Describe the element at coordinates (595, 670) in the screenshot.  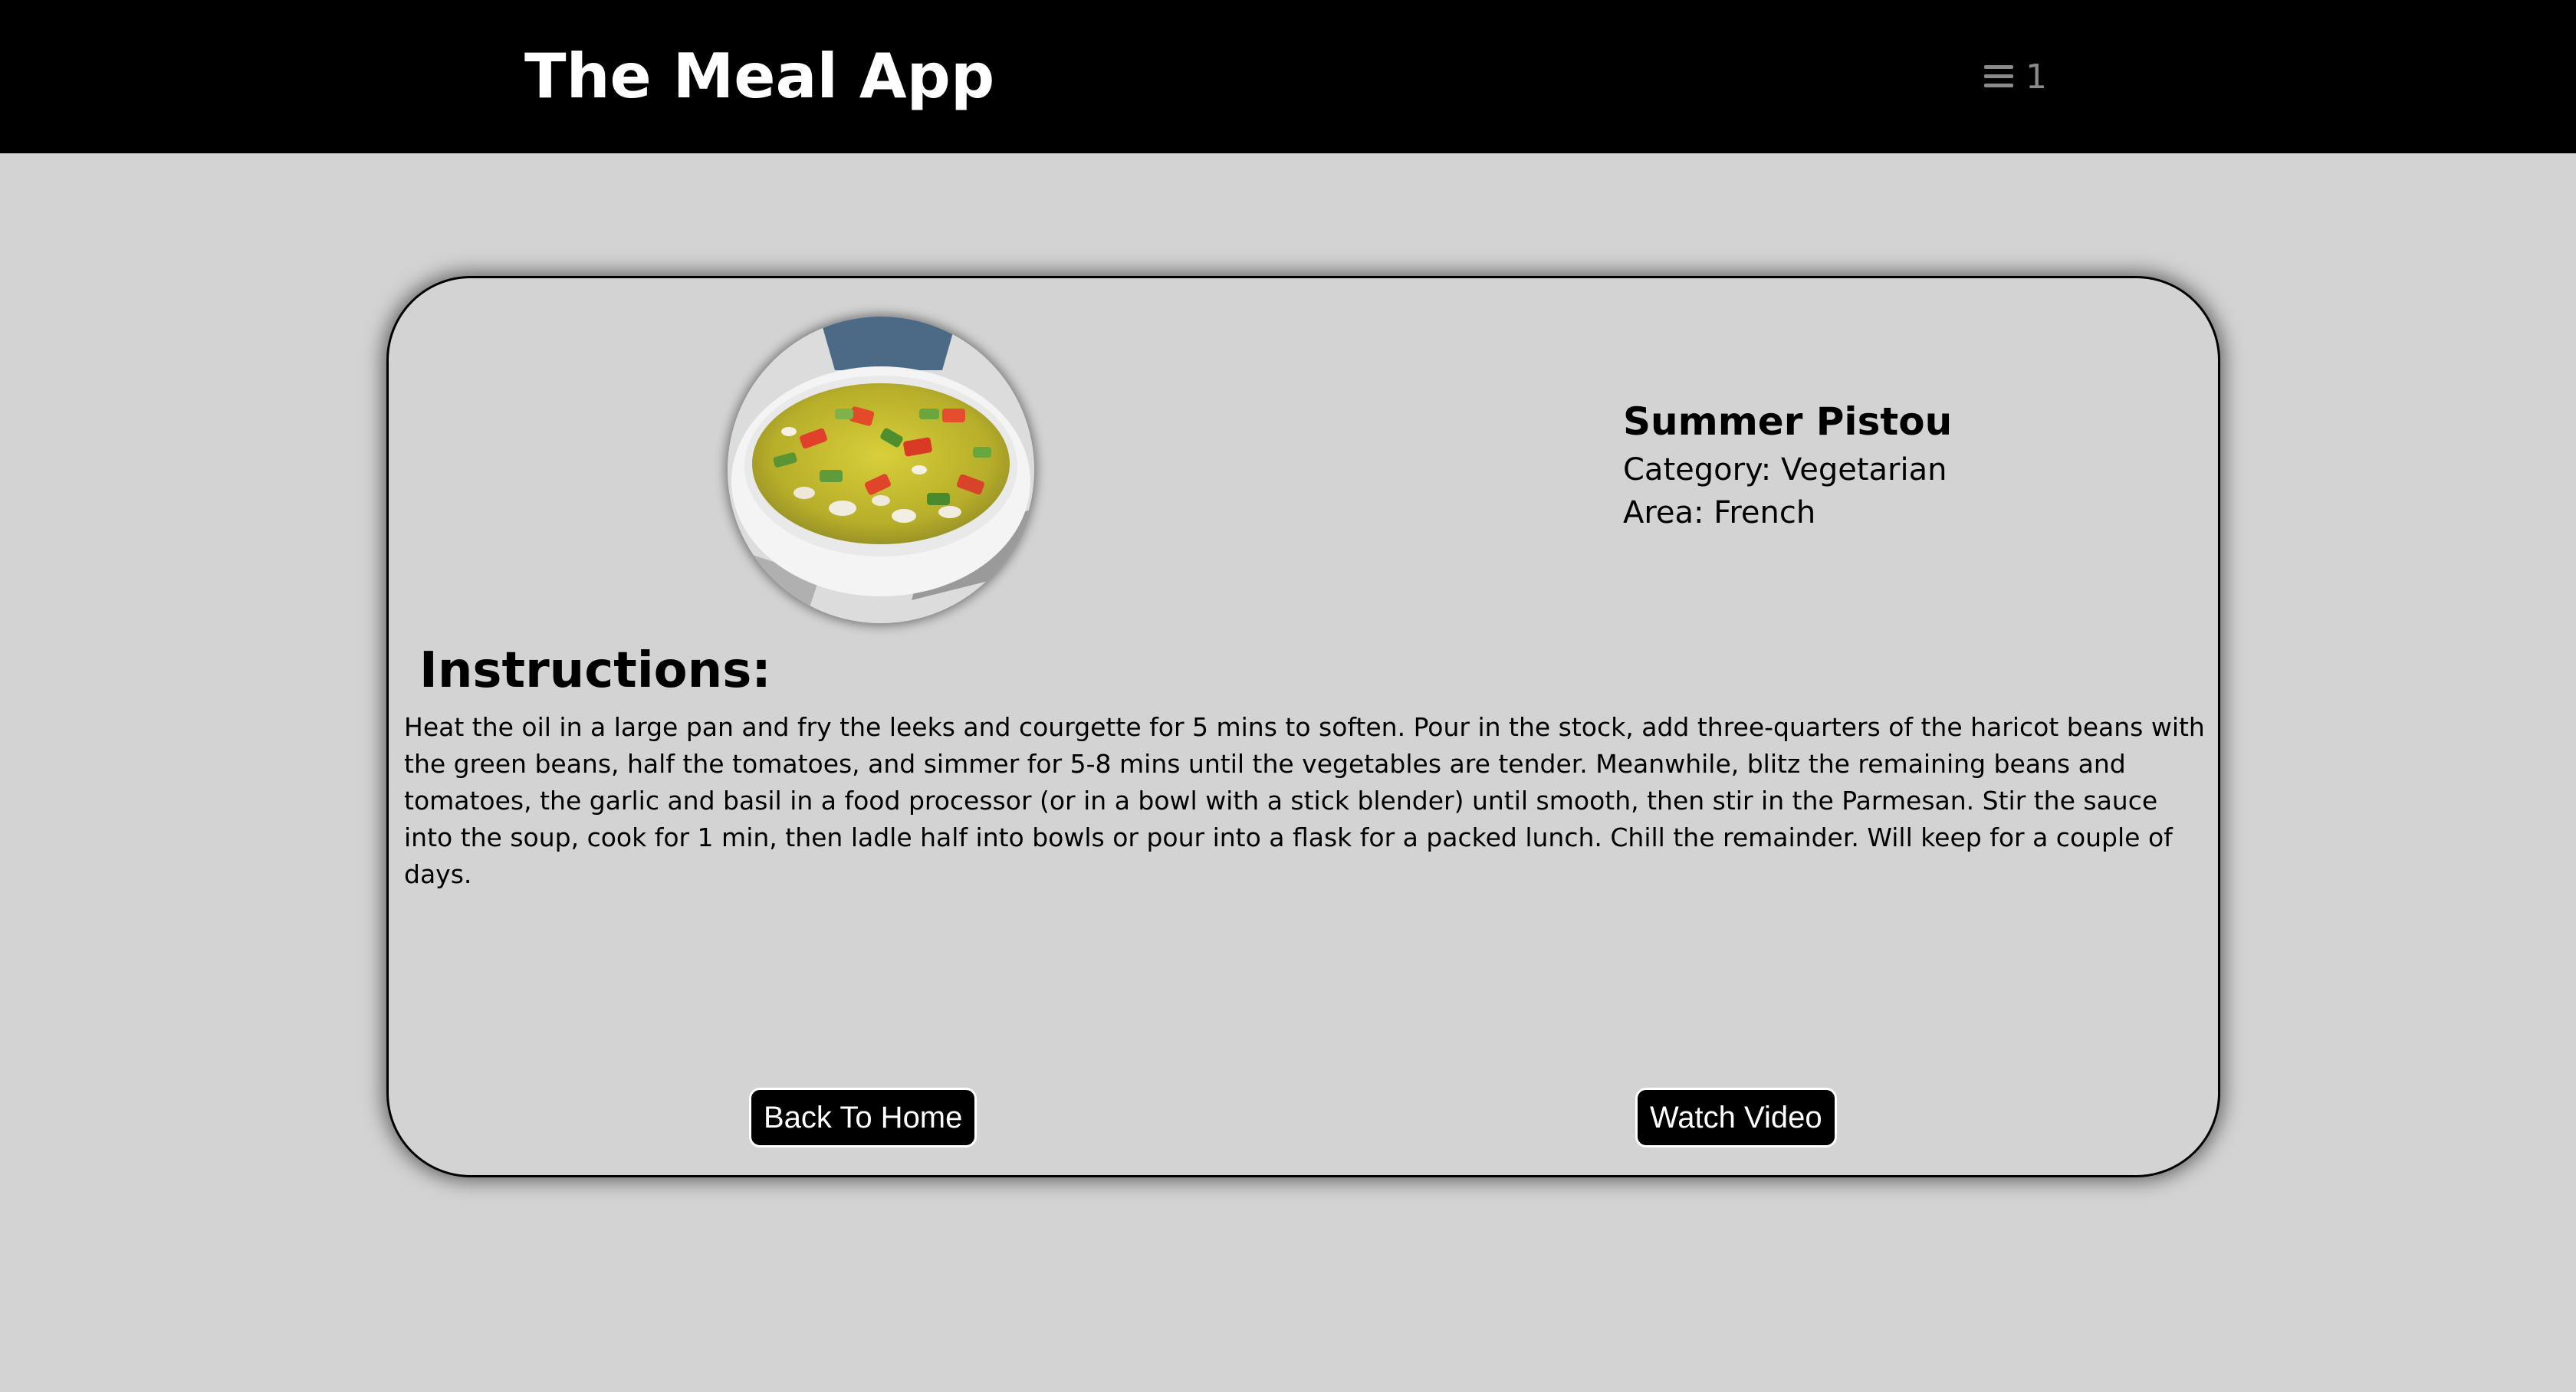
I see `instructions-heading: Instructions:` at that location.